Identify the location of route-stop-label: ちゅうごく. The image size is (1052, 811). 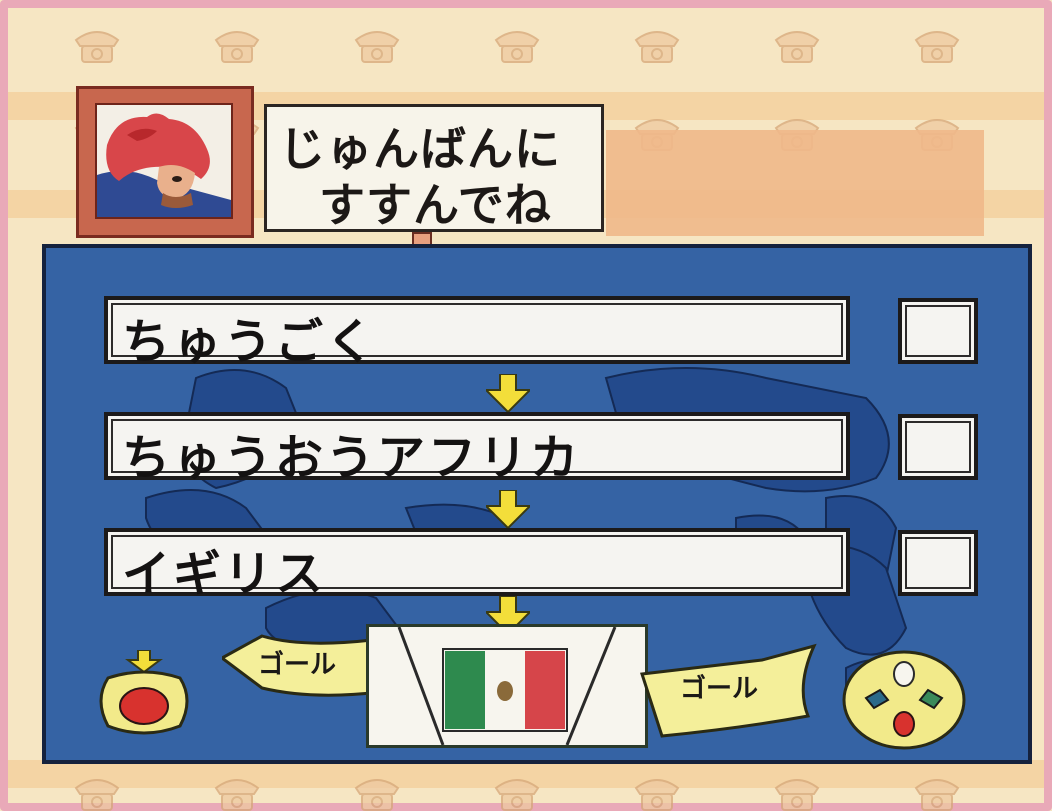
(250, 342).